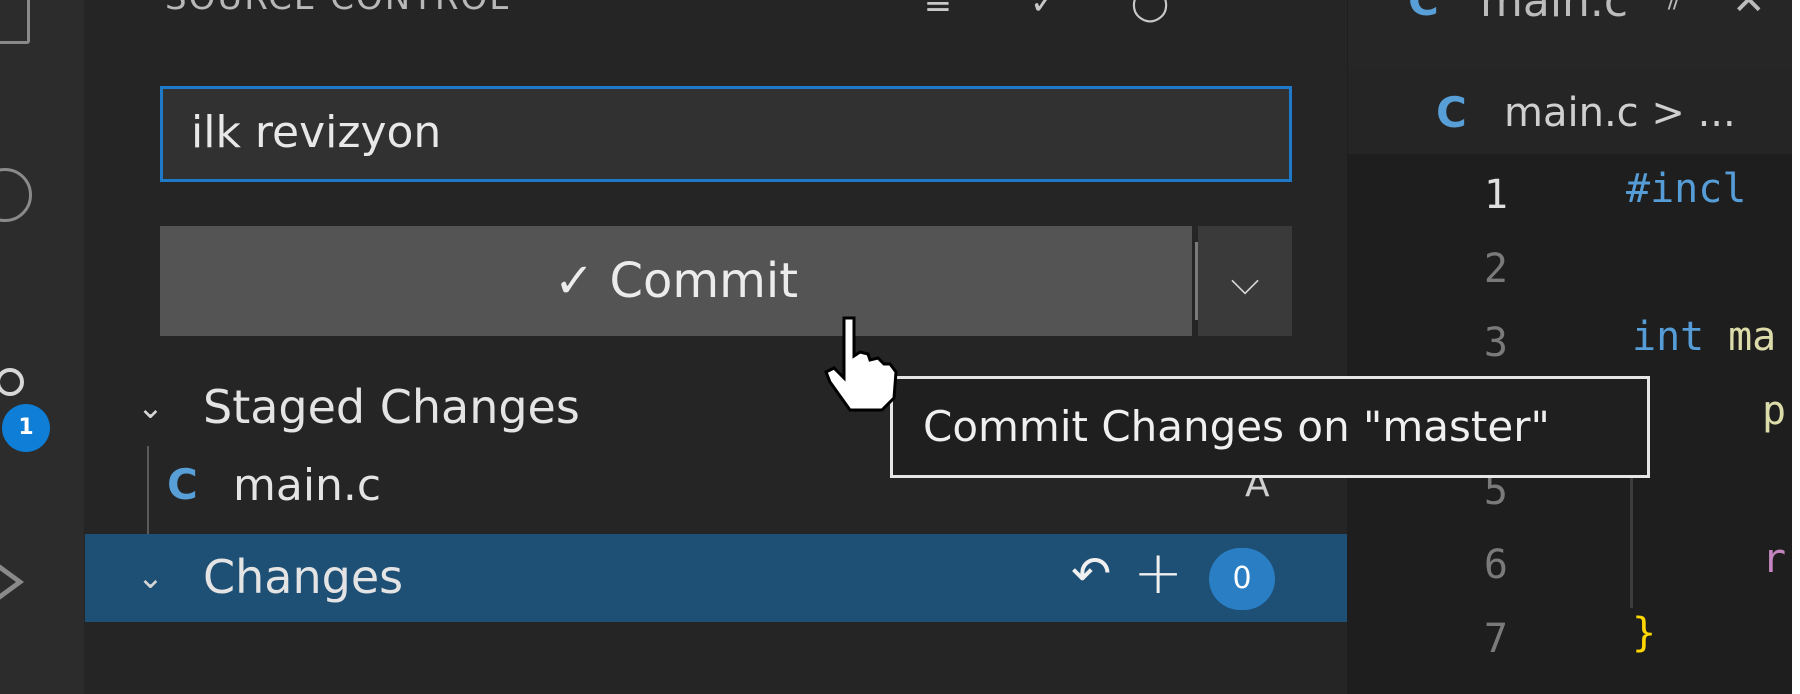  Describe the element at coordinates (1495, 269) in the screenshot. I see `line-number: 2` at that location.